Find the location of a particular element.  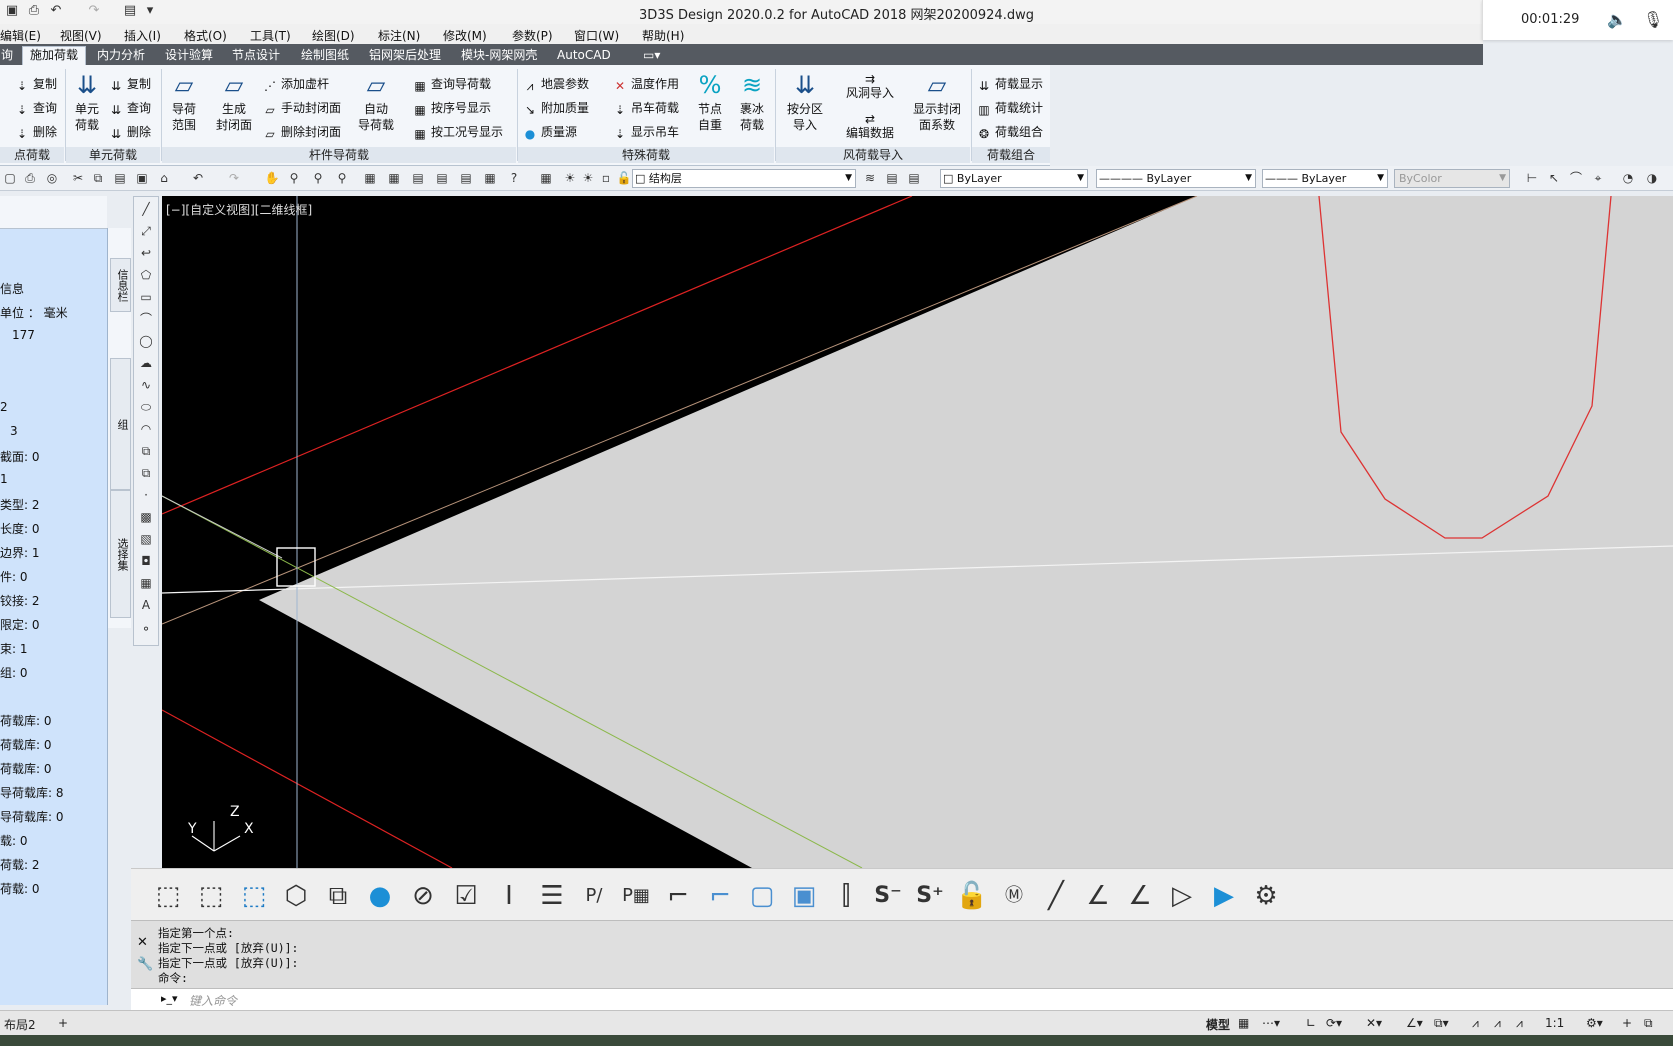

paste-icon: ▤ is located at coordinates (120, 178).